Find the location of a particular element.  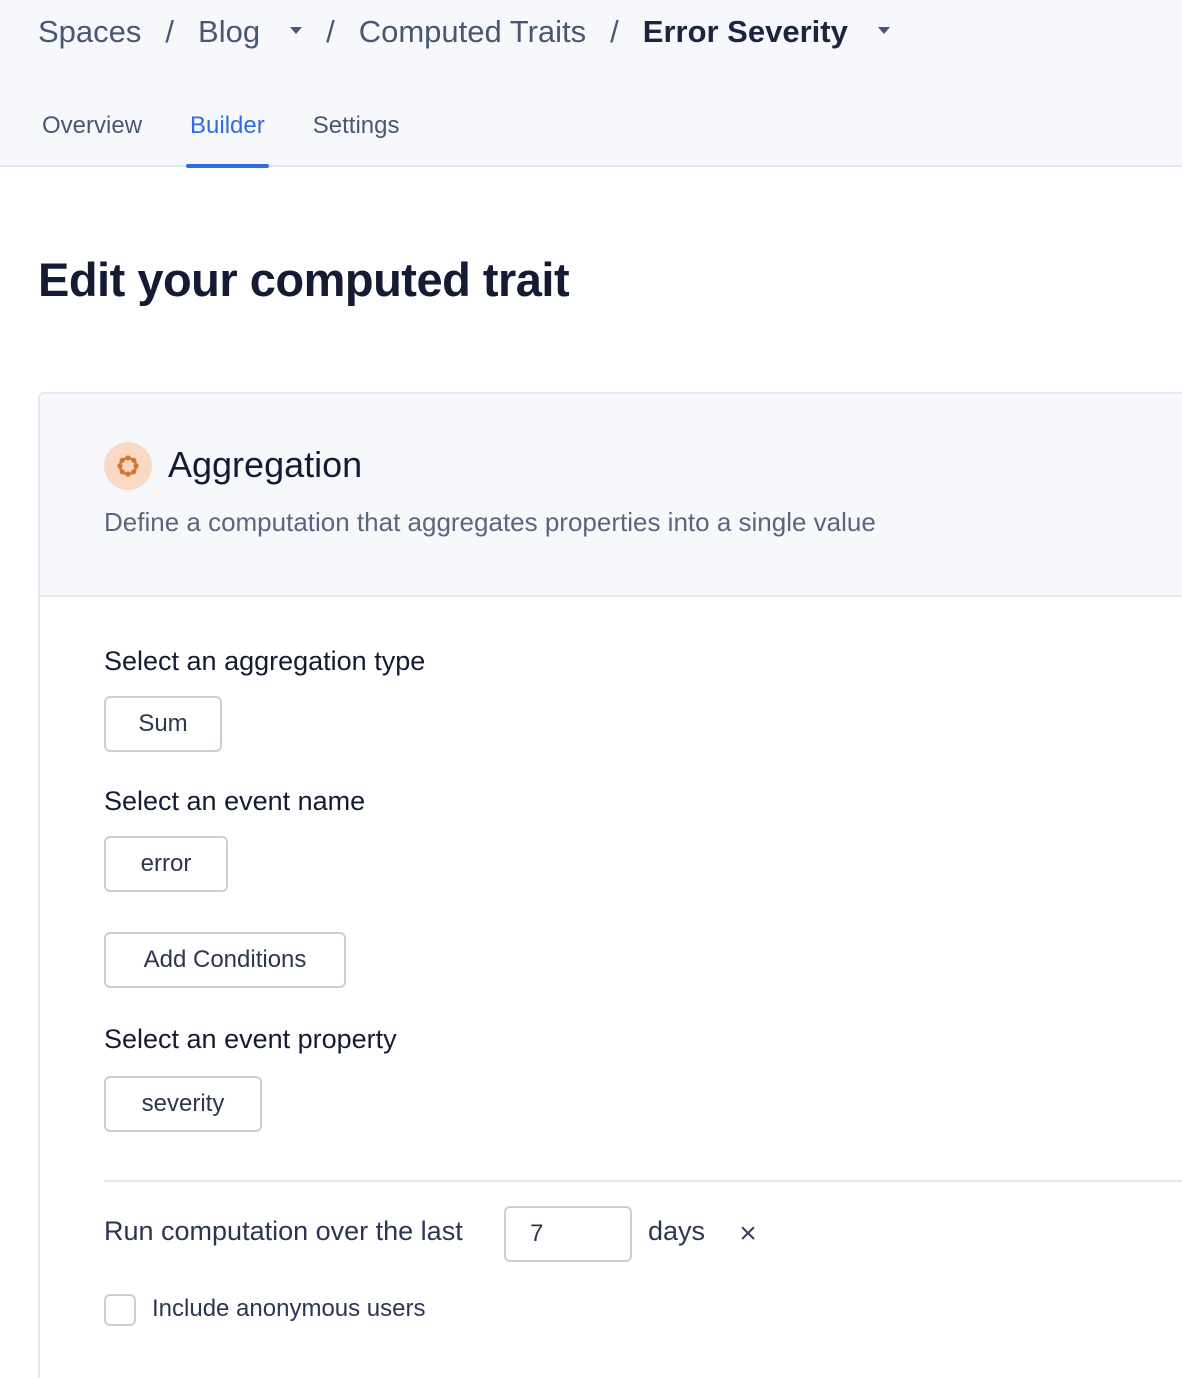

aggregation-icon is located at coordinates (128, 466).